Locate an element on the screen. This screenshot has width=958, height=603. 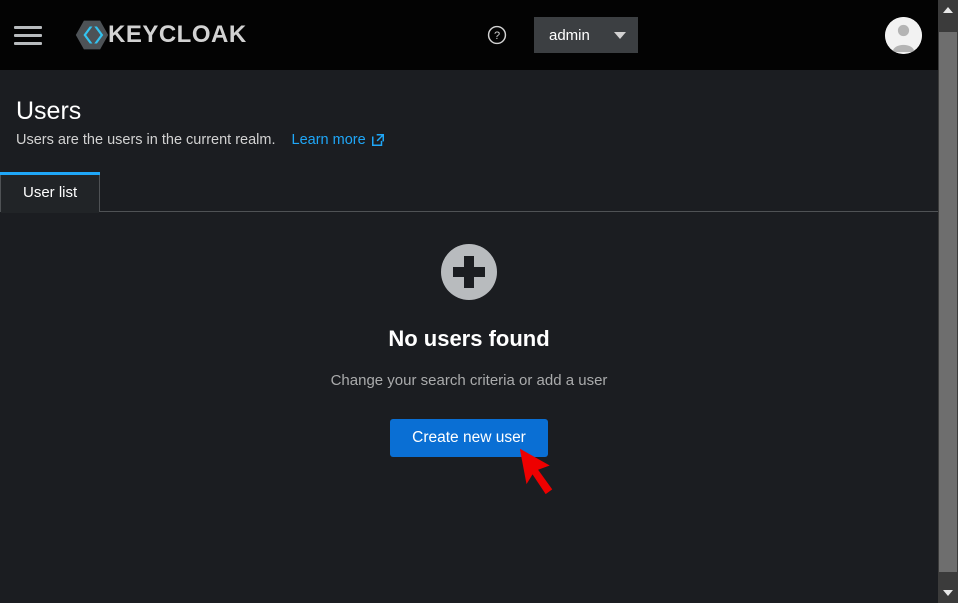
scroll-down-arrow-icon is located at coordinates (948, 593).